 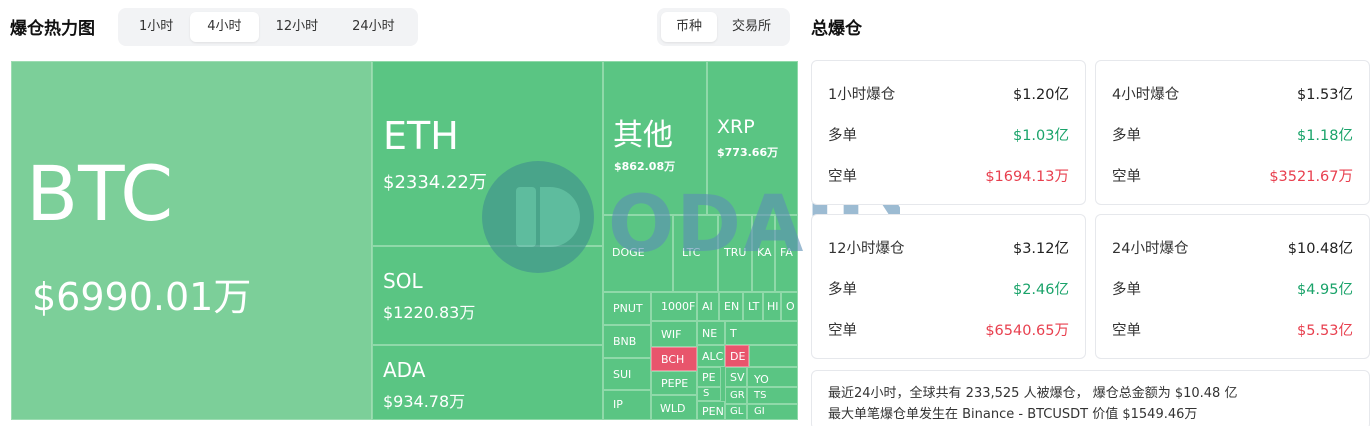 I want to click on treemap-cell-ada: ADA $934.78万, so click(x=487, y=382).